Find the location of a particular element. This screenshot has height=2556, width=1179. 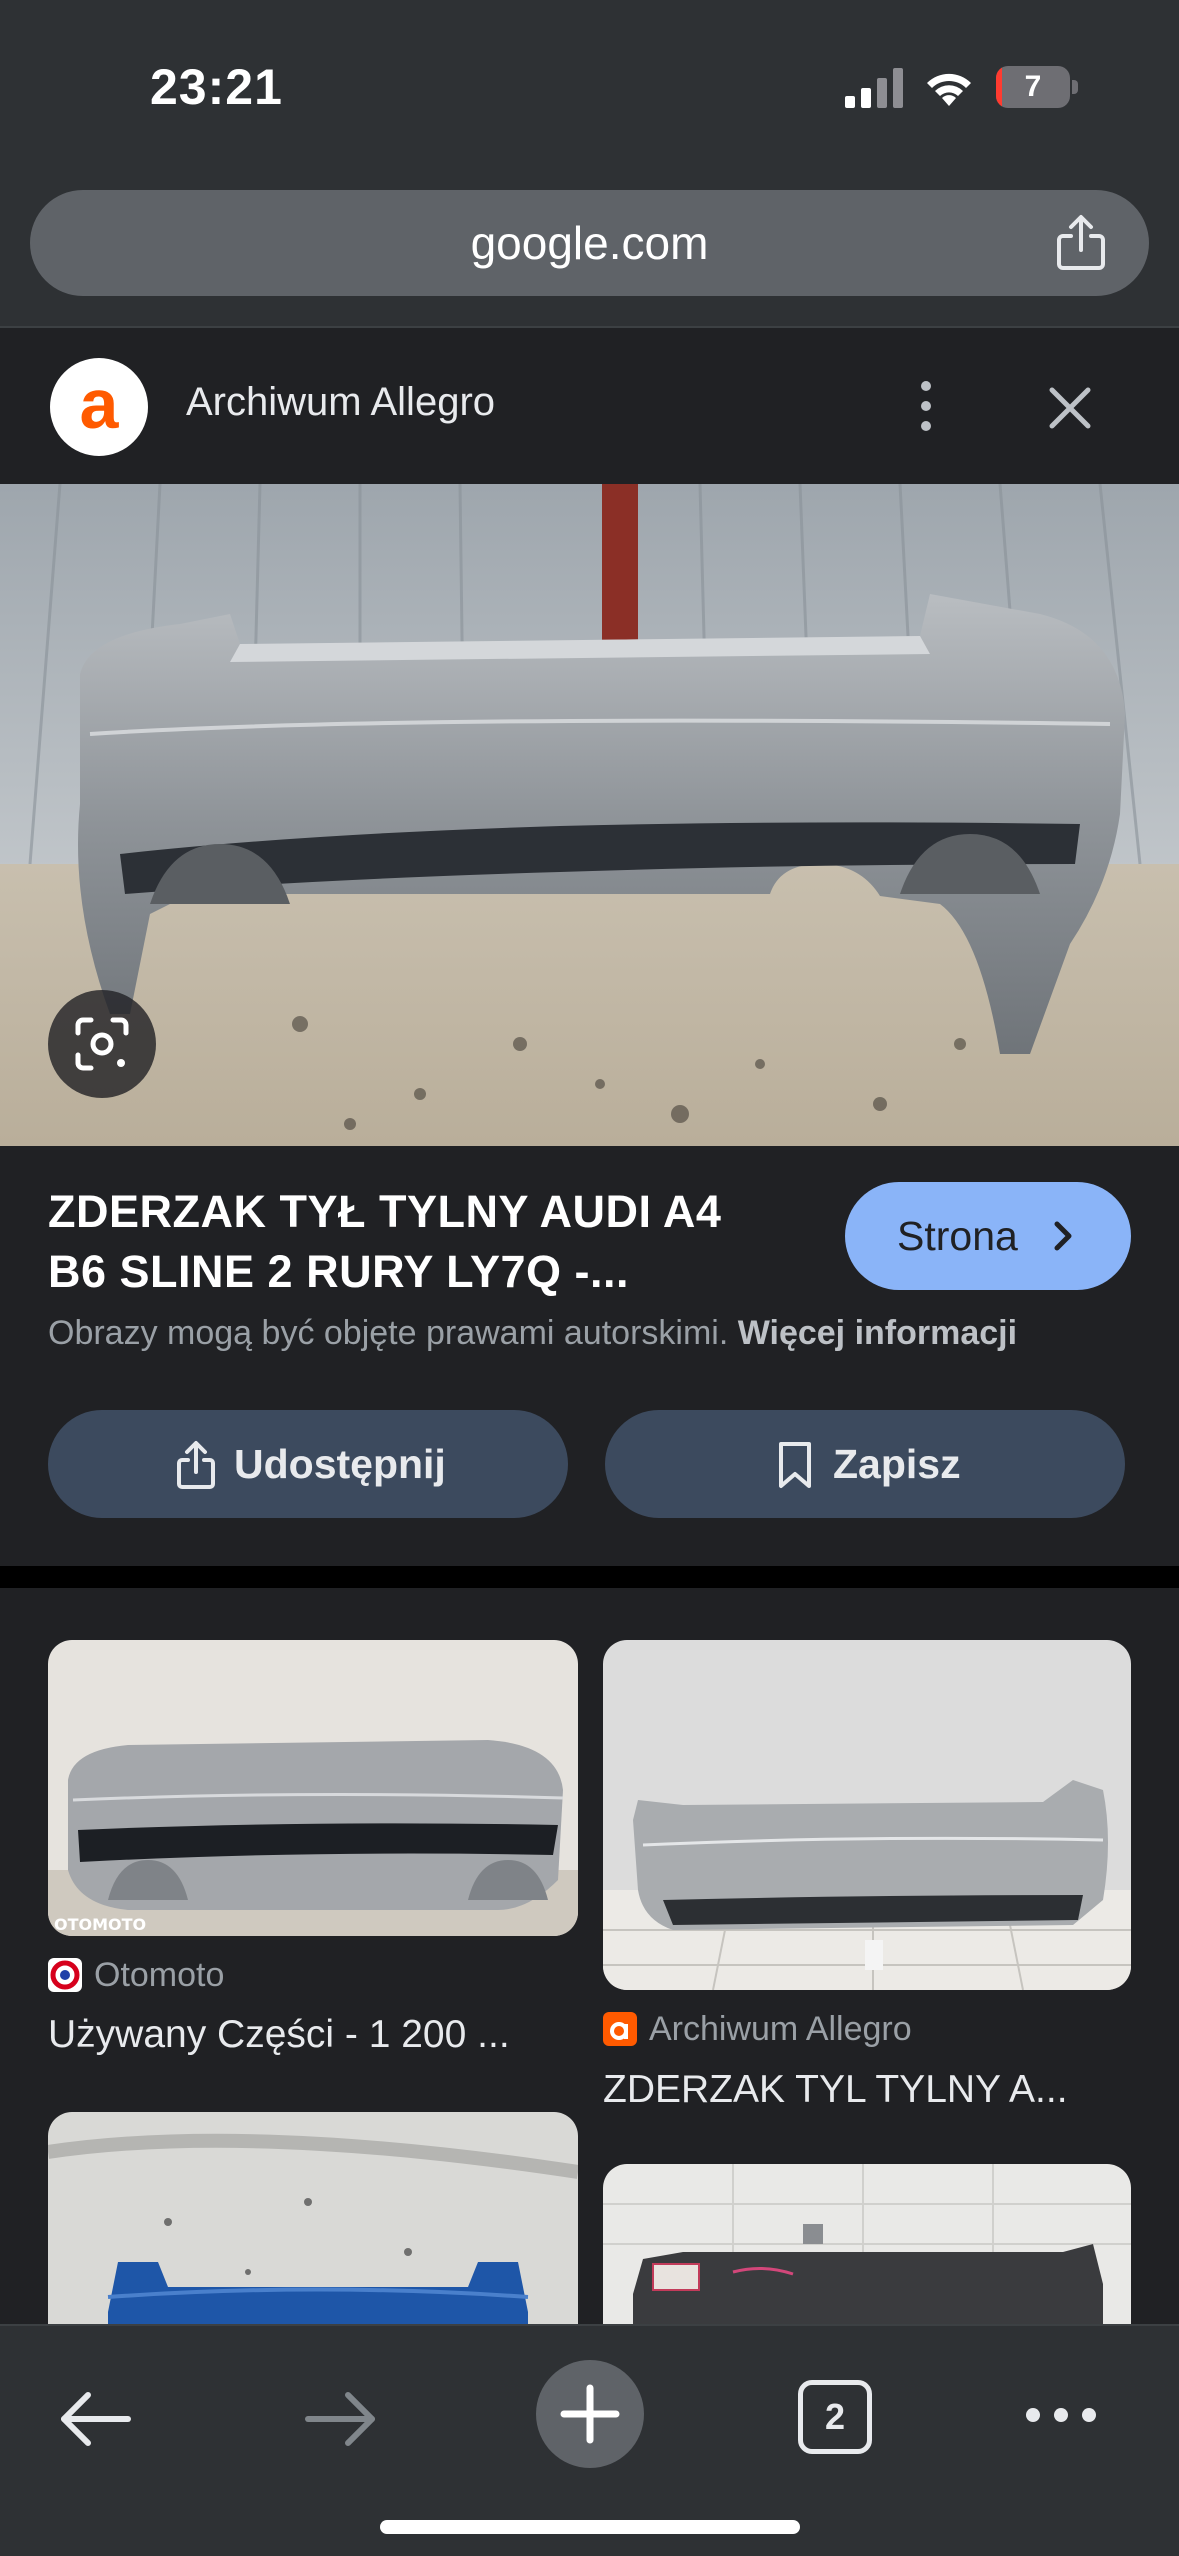

status-time: 23:21 is located at coordinates (216, 87).